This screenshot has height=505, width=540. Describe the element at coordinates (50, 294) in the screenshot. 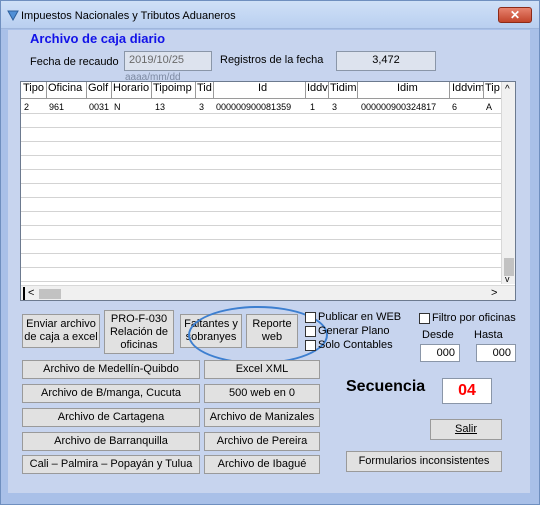

I see `horizontal-scroll-thumb` at that location.